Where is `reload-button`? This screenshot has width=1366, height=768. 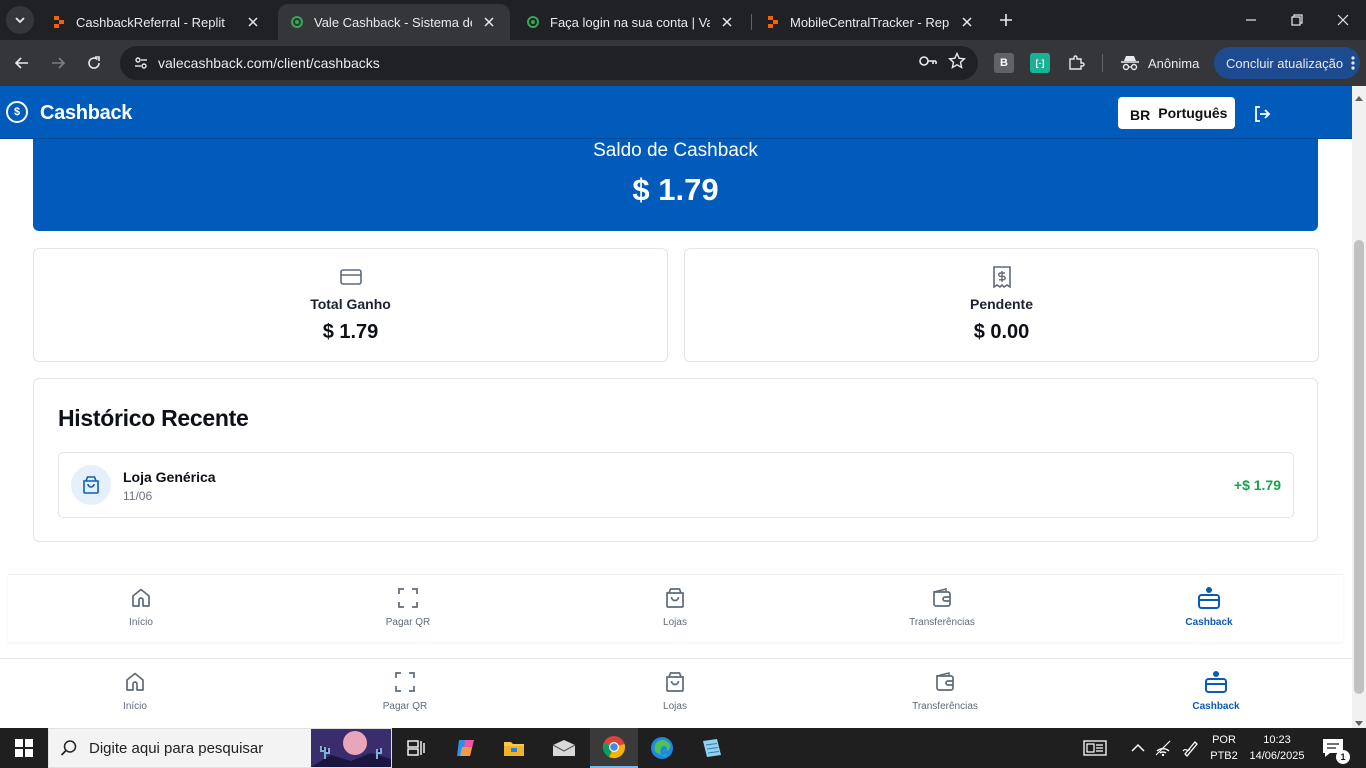 reload-button is located at coordinates (94, 63).